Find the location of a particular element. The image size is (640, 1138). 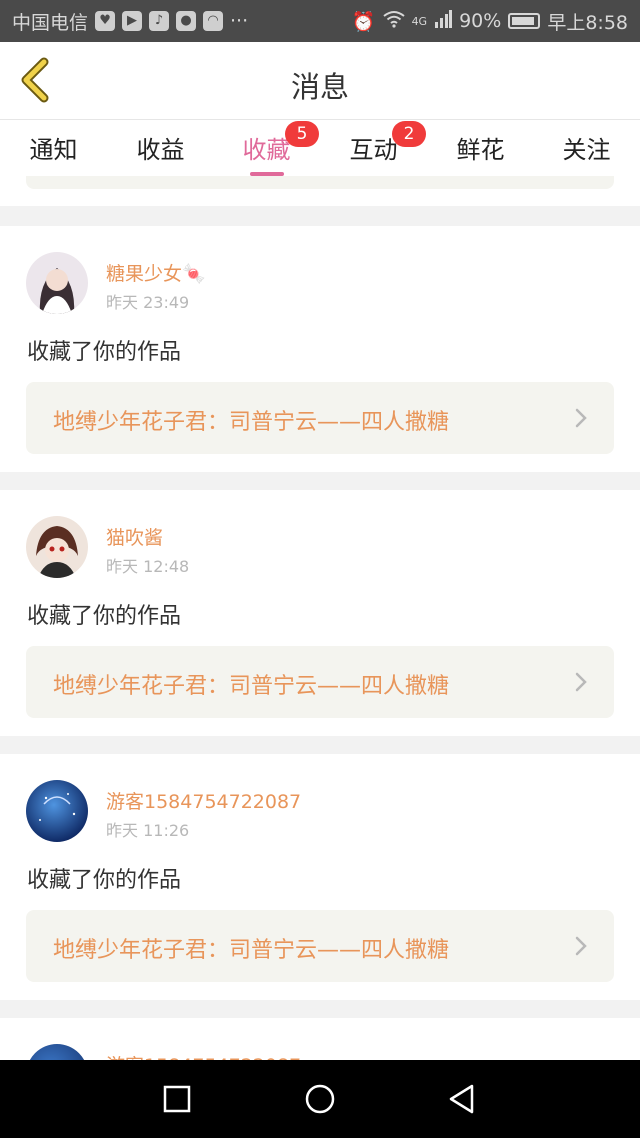

alarm-icon: ⏰ is located at coordinates (363, 21).